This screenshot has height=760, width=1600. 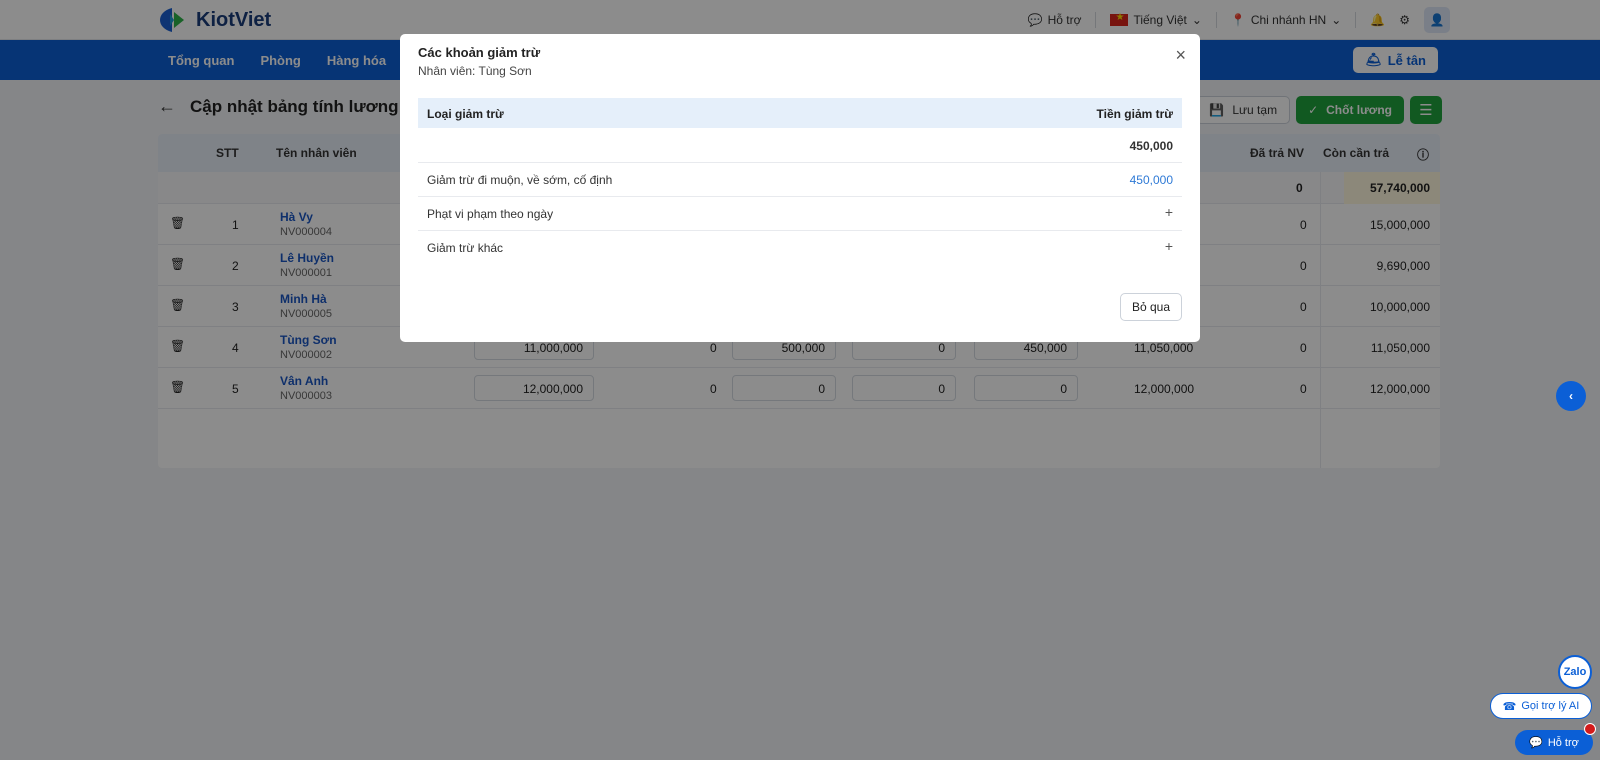 I want to click on modal-subtitle: Nhân viên: Tùng Sơn, so click(x=475, y=71).